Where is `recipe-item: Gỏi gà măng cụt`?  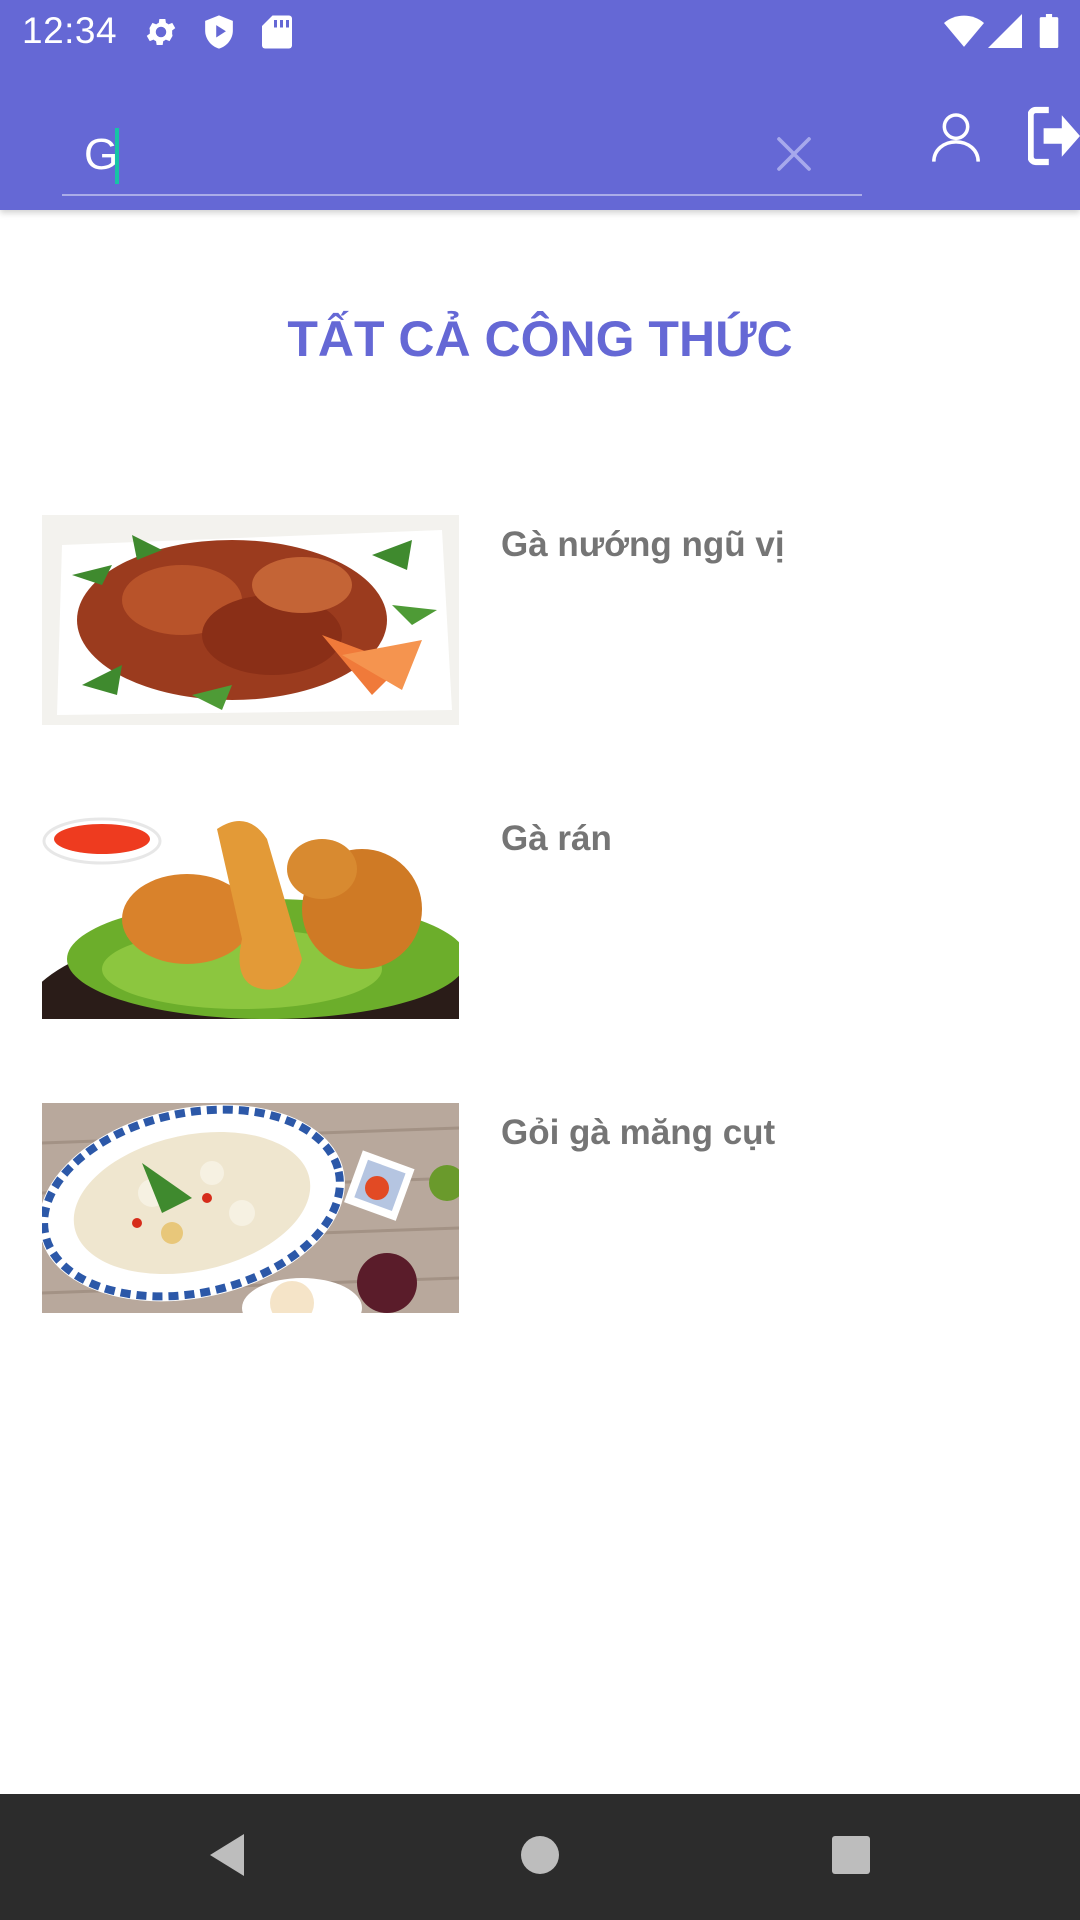
recipe-item: Gỏi gà măng cụt is located at coordinates (542, 1208).